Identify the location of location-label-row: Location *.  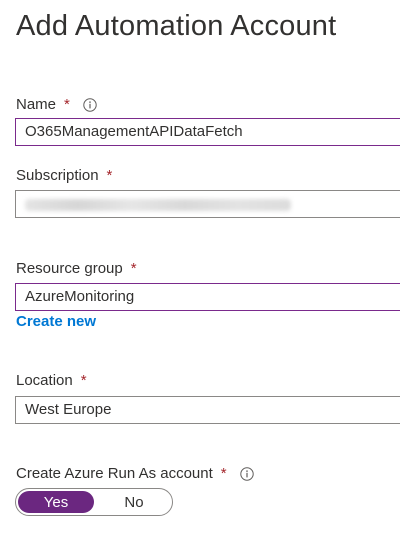
(51, 380).